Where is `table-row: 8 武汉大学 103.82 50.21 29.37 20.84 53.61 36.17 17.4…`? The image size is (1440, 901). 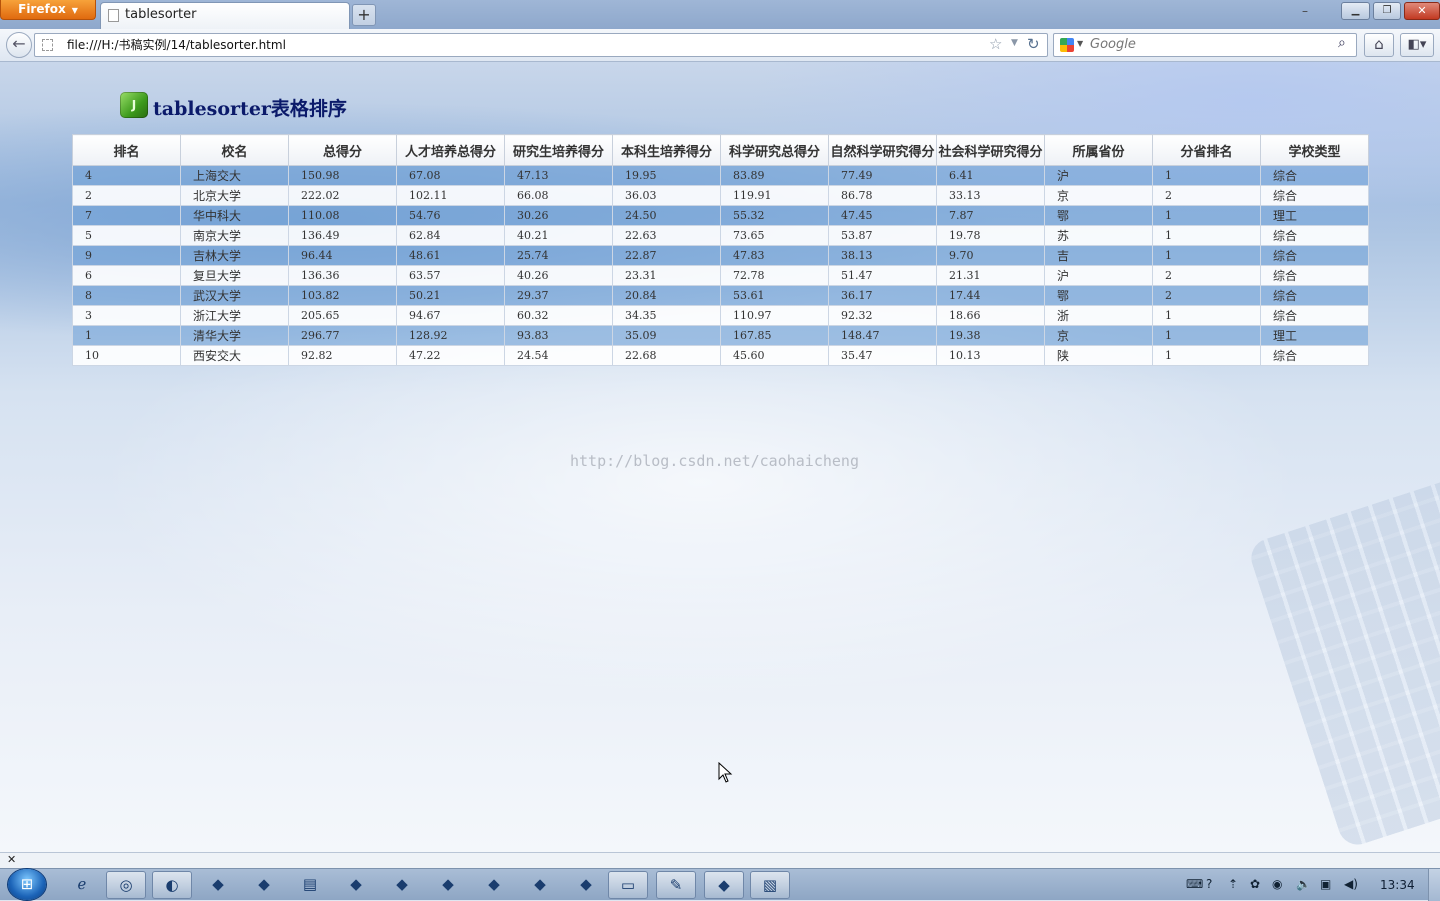
table-row: 8 武汉大学 103.82 50.21 29.37 20.84 53.61 36.17 17.4… is located at coordinates (720, 295).